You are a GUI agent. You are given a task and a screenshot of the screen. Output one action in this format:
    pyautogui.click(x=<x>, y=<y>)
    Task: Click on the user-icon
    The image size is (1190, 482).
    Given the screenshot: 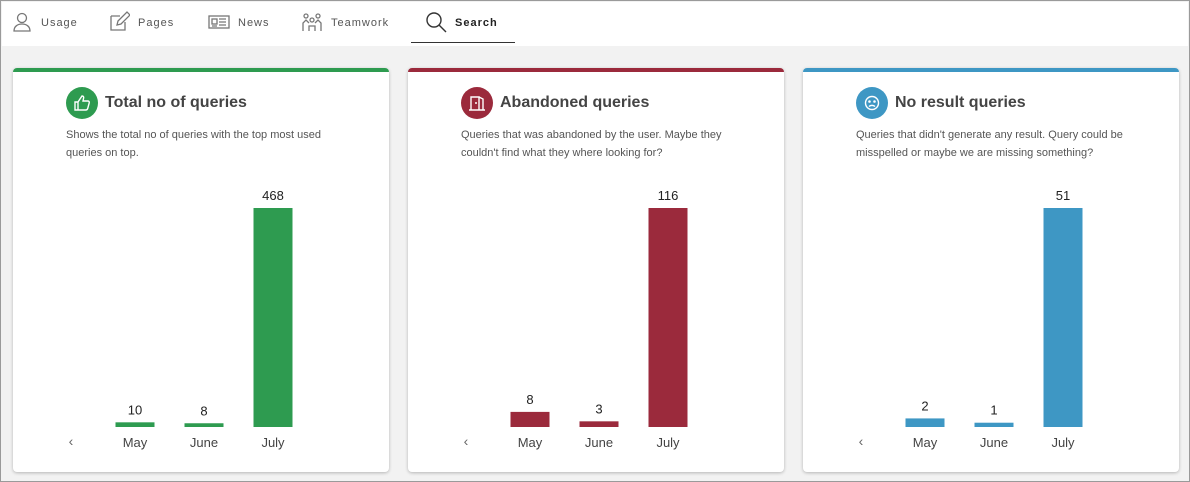 What is the action you would take?
    pyautogui.click(x=22, y=23)
    